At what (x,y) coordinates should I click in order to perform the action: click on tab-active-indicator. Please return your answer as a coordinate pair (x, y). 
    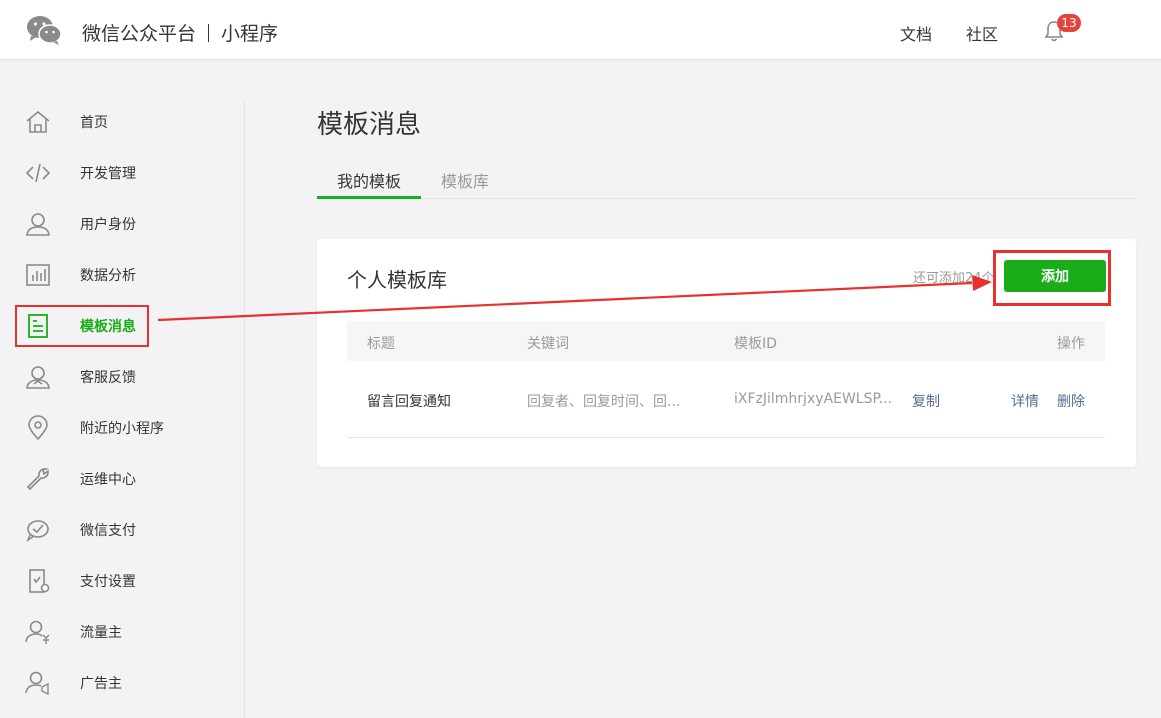
    Looking at the image, I should click on (369, 197).